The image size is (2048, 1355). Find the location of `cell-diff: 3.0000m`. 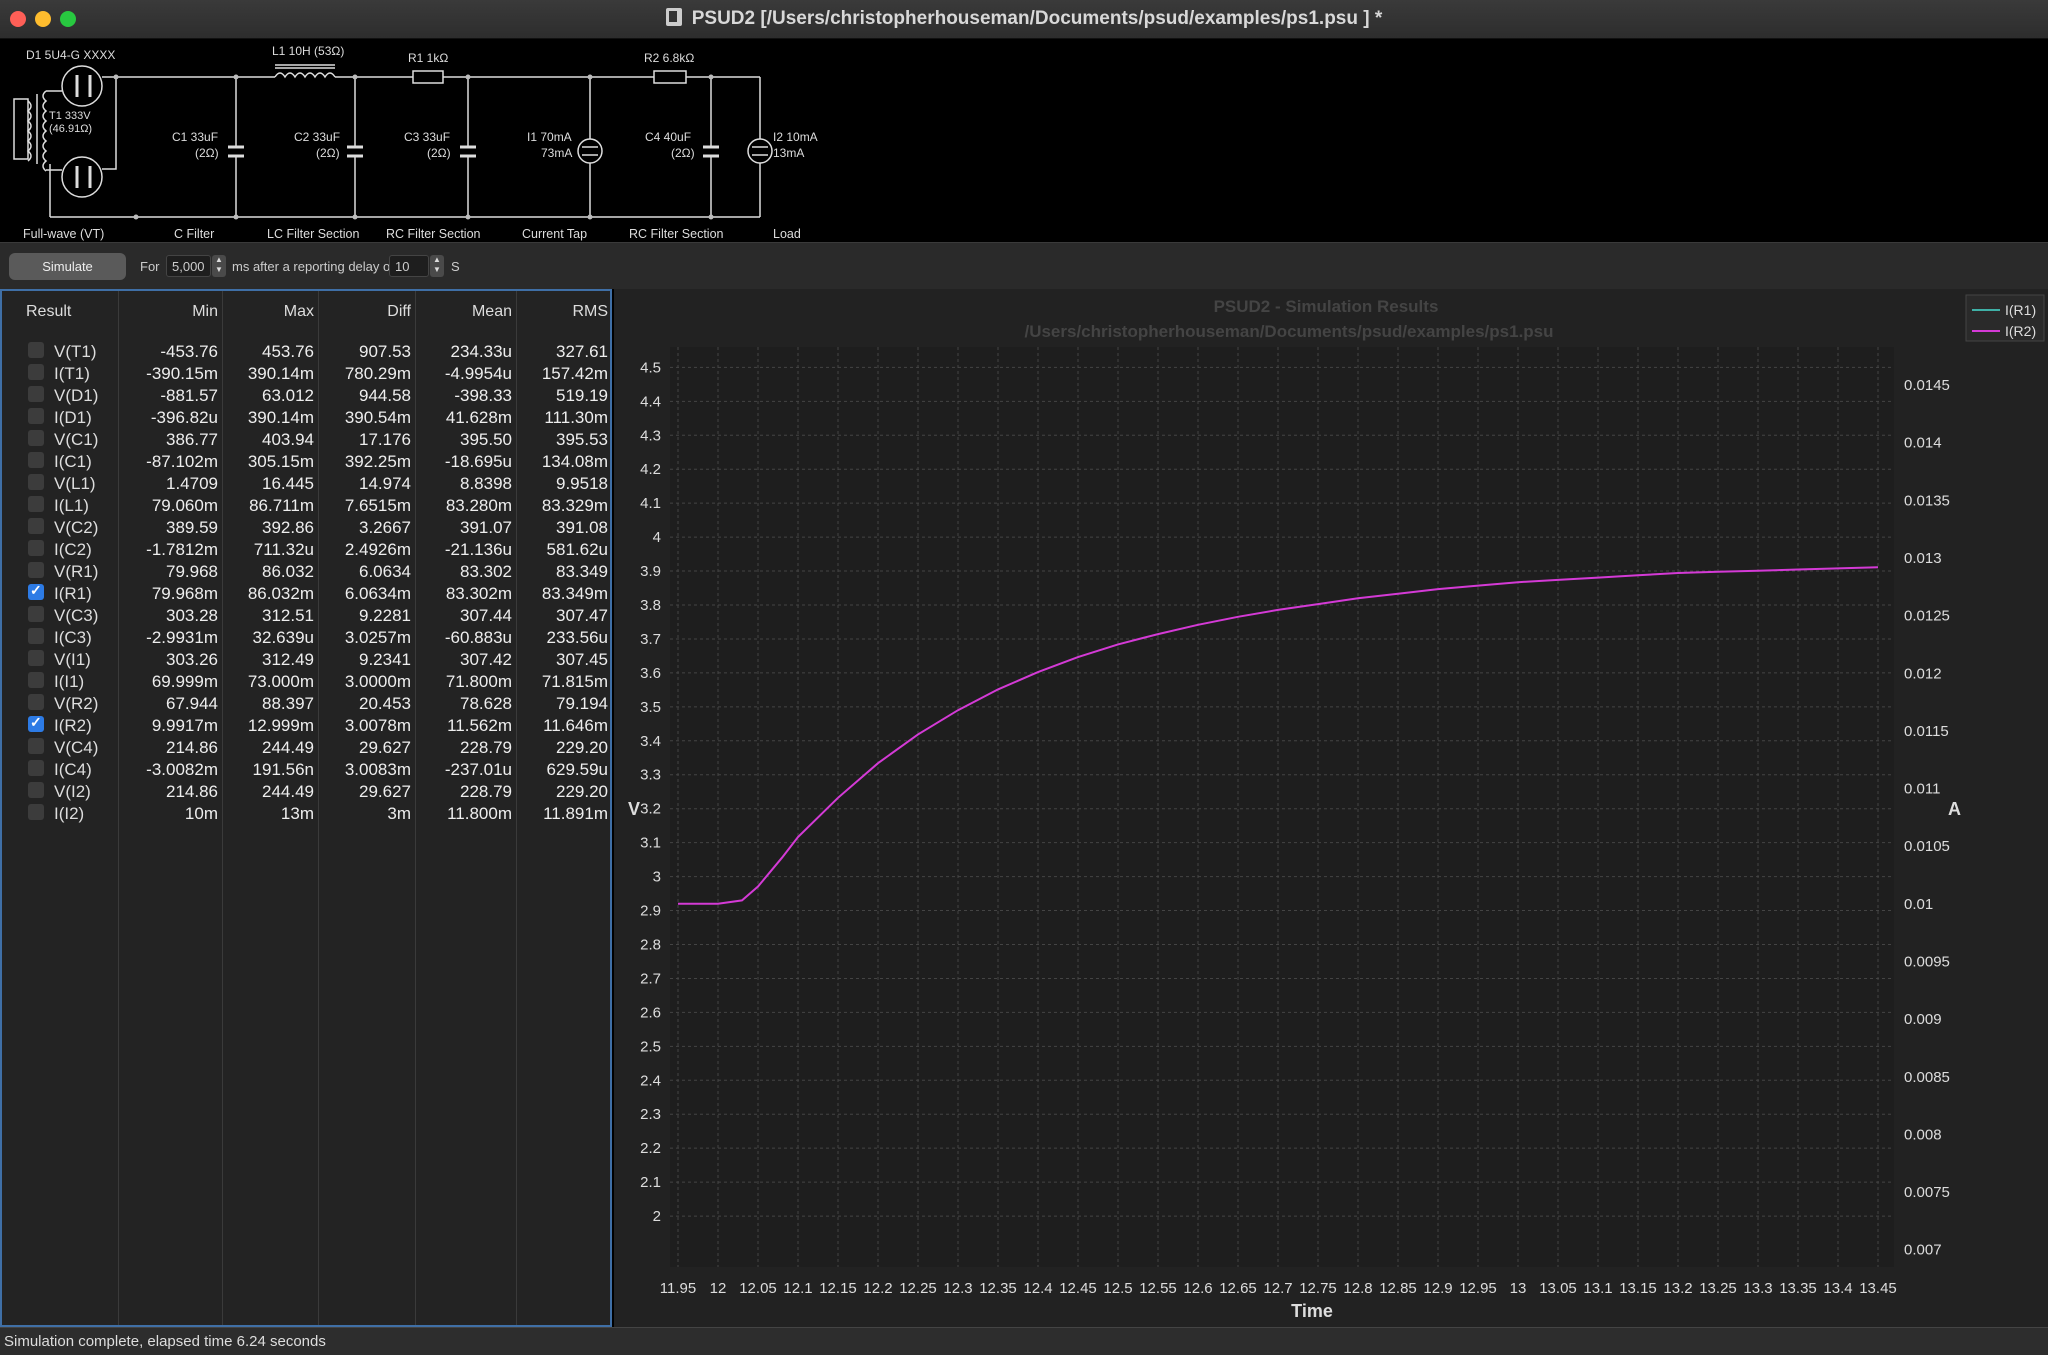

cell-diff: 3.0000m is located at coordinates (377, 681).